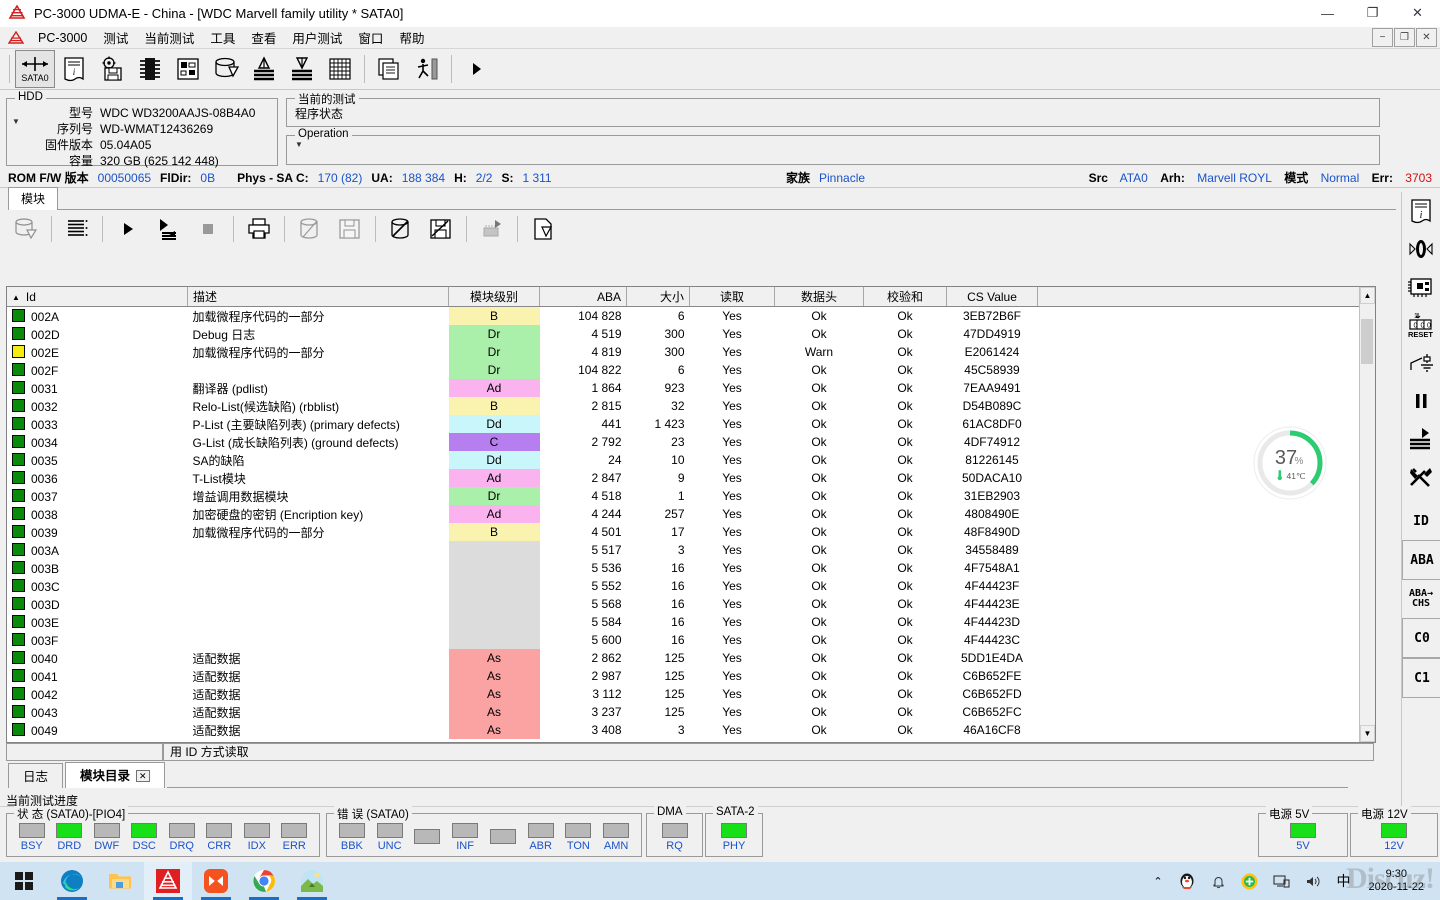 This screenshot has width=1440, height=900. Describe the element at coordinates (1421, 678) in the screenshot. I see `c1-button: C1` at that location.